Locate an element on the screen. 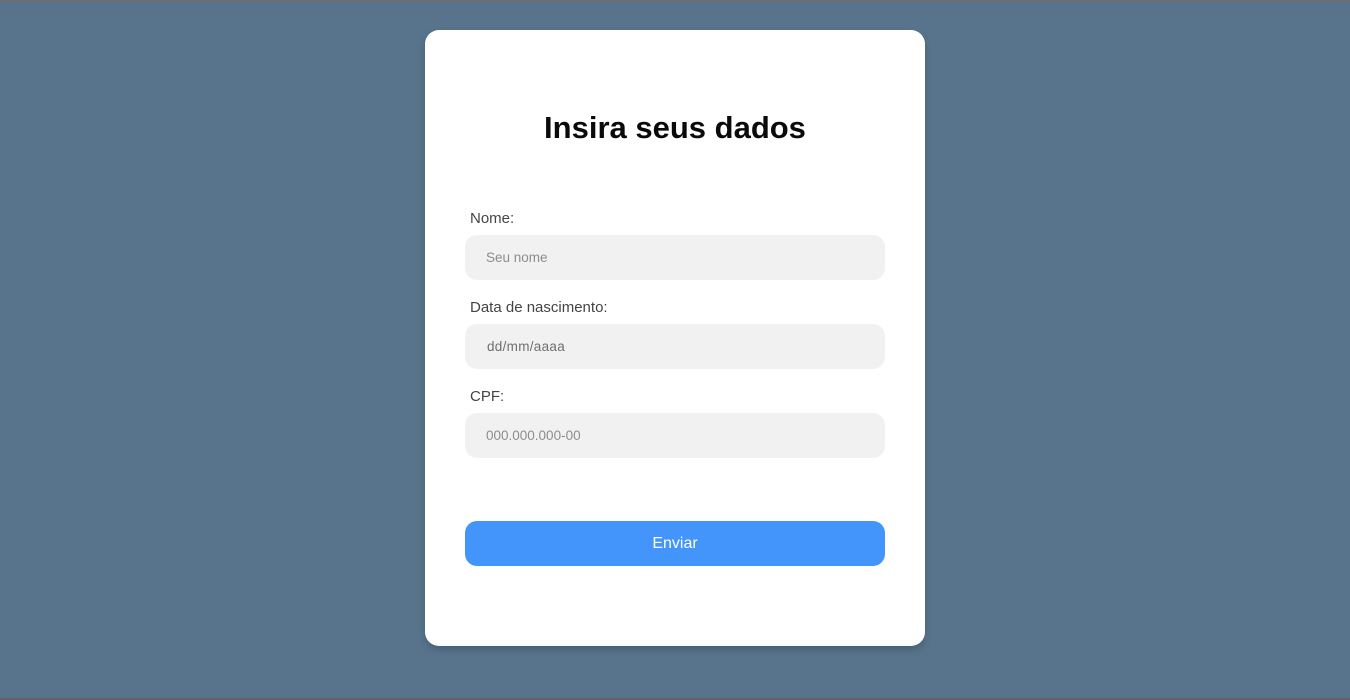 This screenshot has width=1350, height=700. name-input is located at coordinates (675, 257).